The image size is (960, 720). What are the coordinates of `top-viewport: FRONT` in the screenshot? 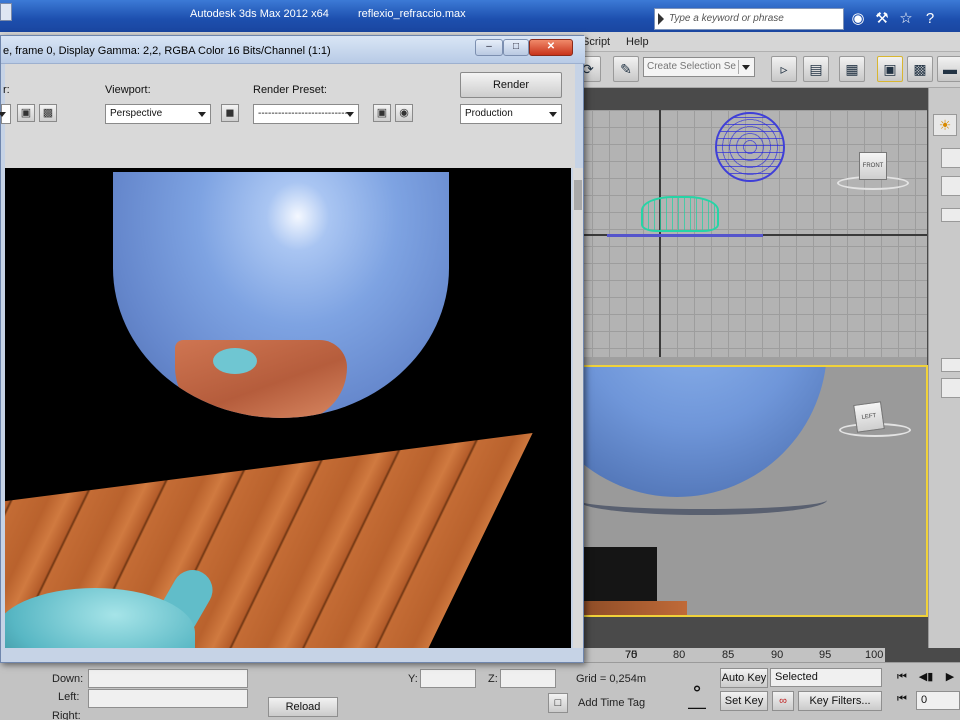 It's located at (751, 234).